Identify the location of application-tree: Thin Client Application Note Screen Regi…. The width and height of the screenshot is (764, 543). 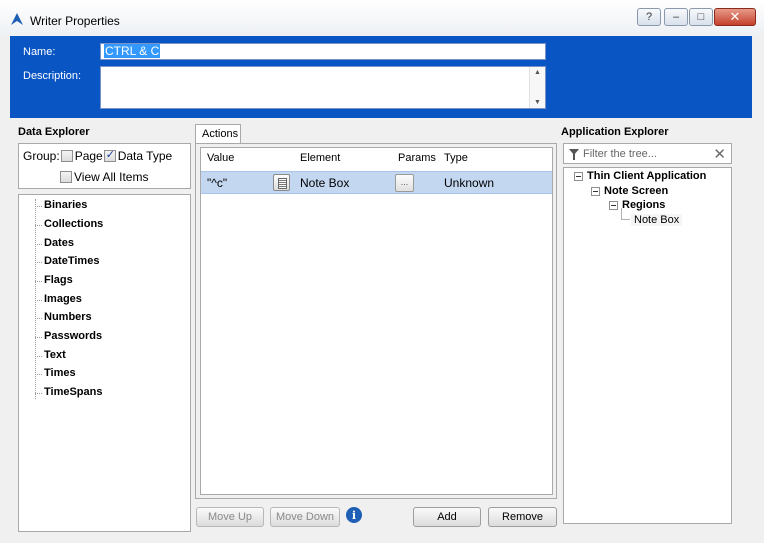
(647, 345).